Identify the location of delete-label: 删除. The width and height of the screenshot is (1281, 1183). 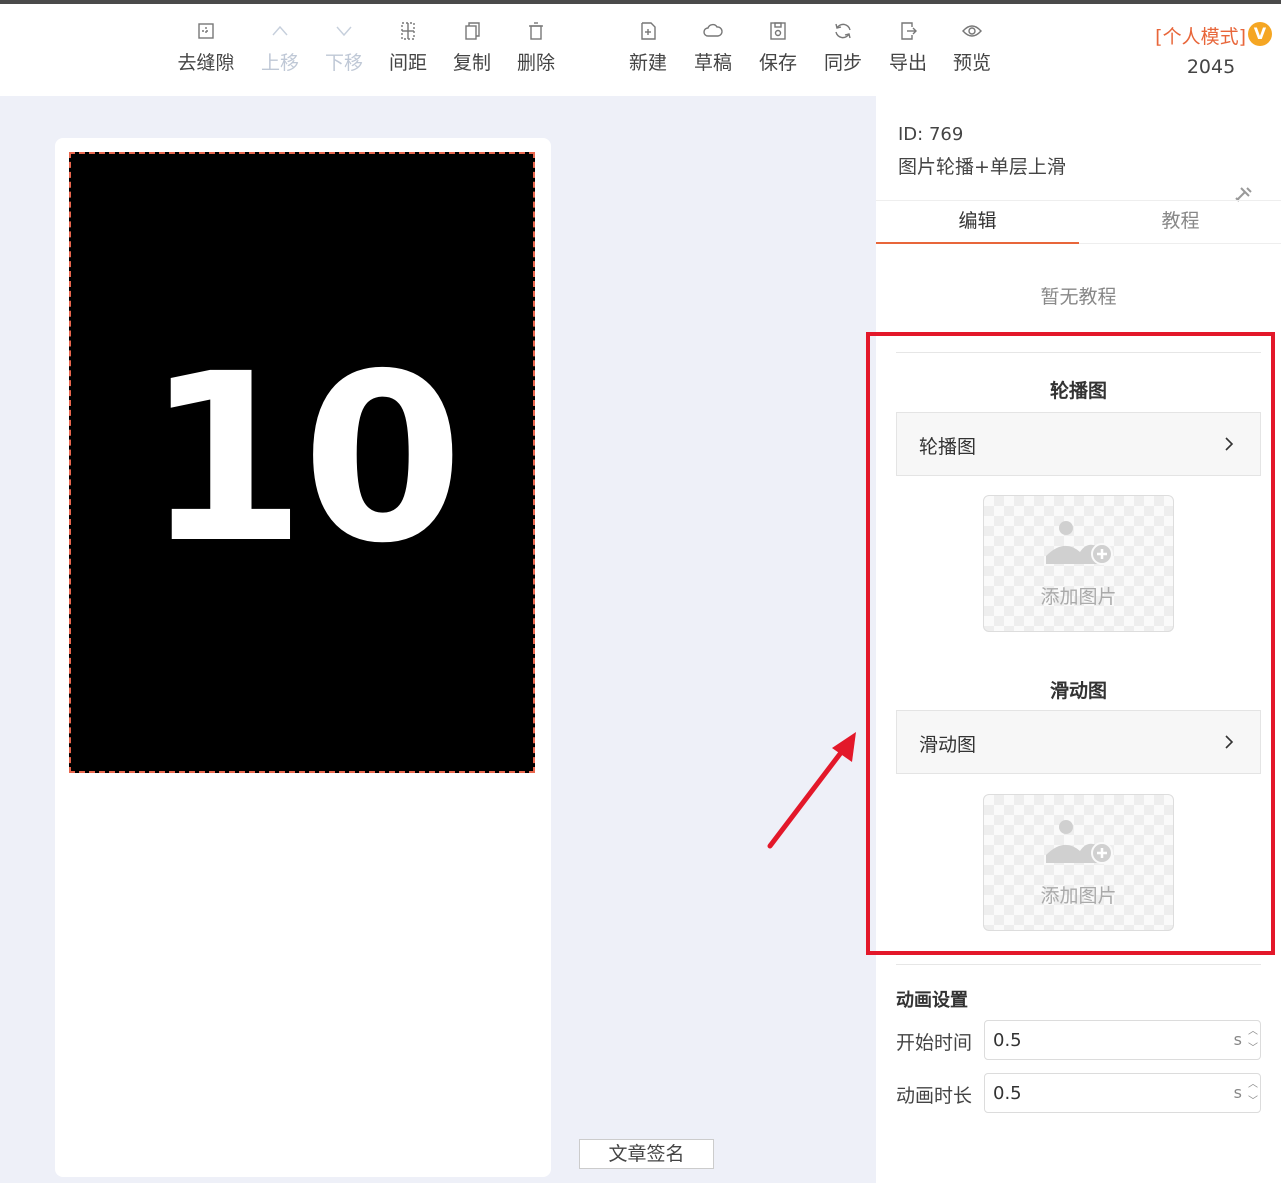
(535, 63).